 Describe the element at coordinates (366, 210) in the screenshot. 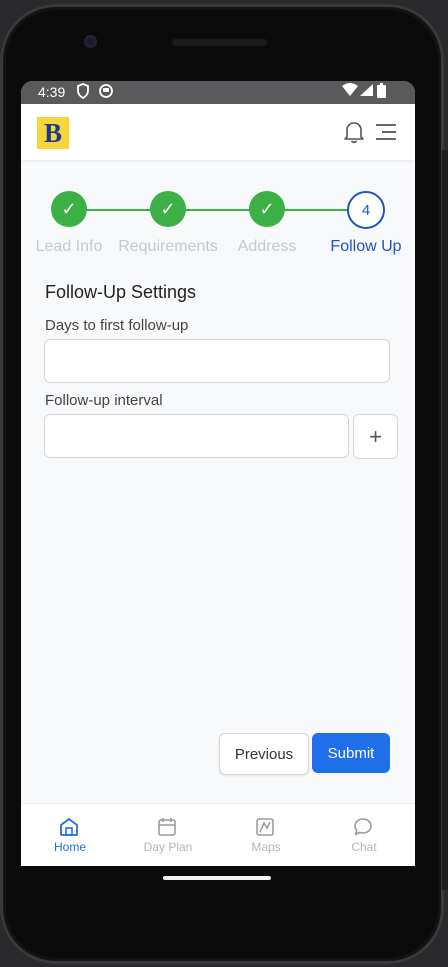

I see `step-4-indicator: 4` at that location.